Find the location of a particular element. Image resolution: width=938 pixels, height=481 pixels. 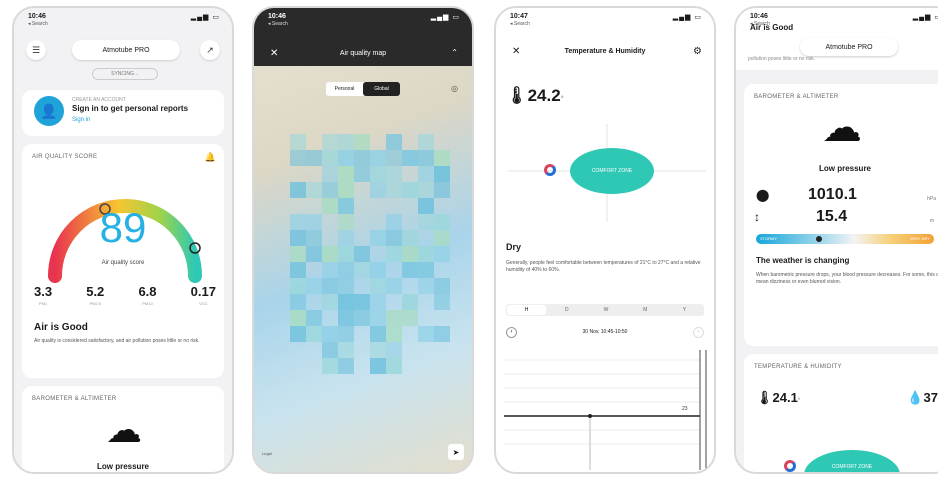

temperature-value: 🌡24.1° is located at coordinates (778, 397).